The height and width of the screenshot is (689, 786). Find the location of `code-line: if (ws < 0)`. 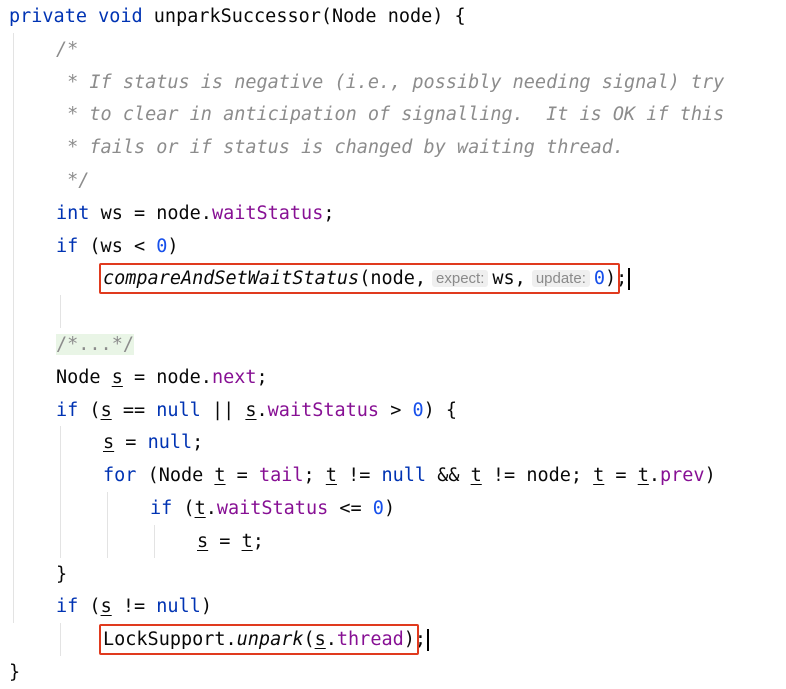

code-line: if (ws < 0) is located at coordinates (117, 246).